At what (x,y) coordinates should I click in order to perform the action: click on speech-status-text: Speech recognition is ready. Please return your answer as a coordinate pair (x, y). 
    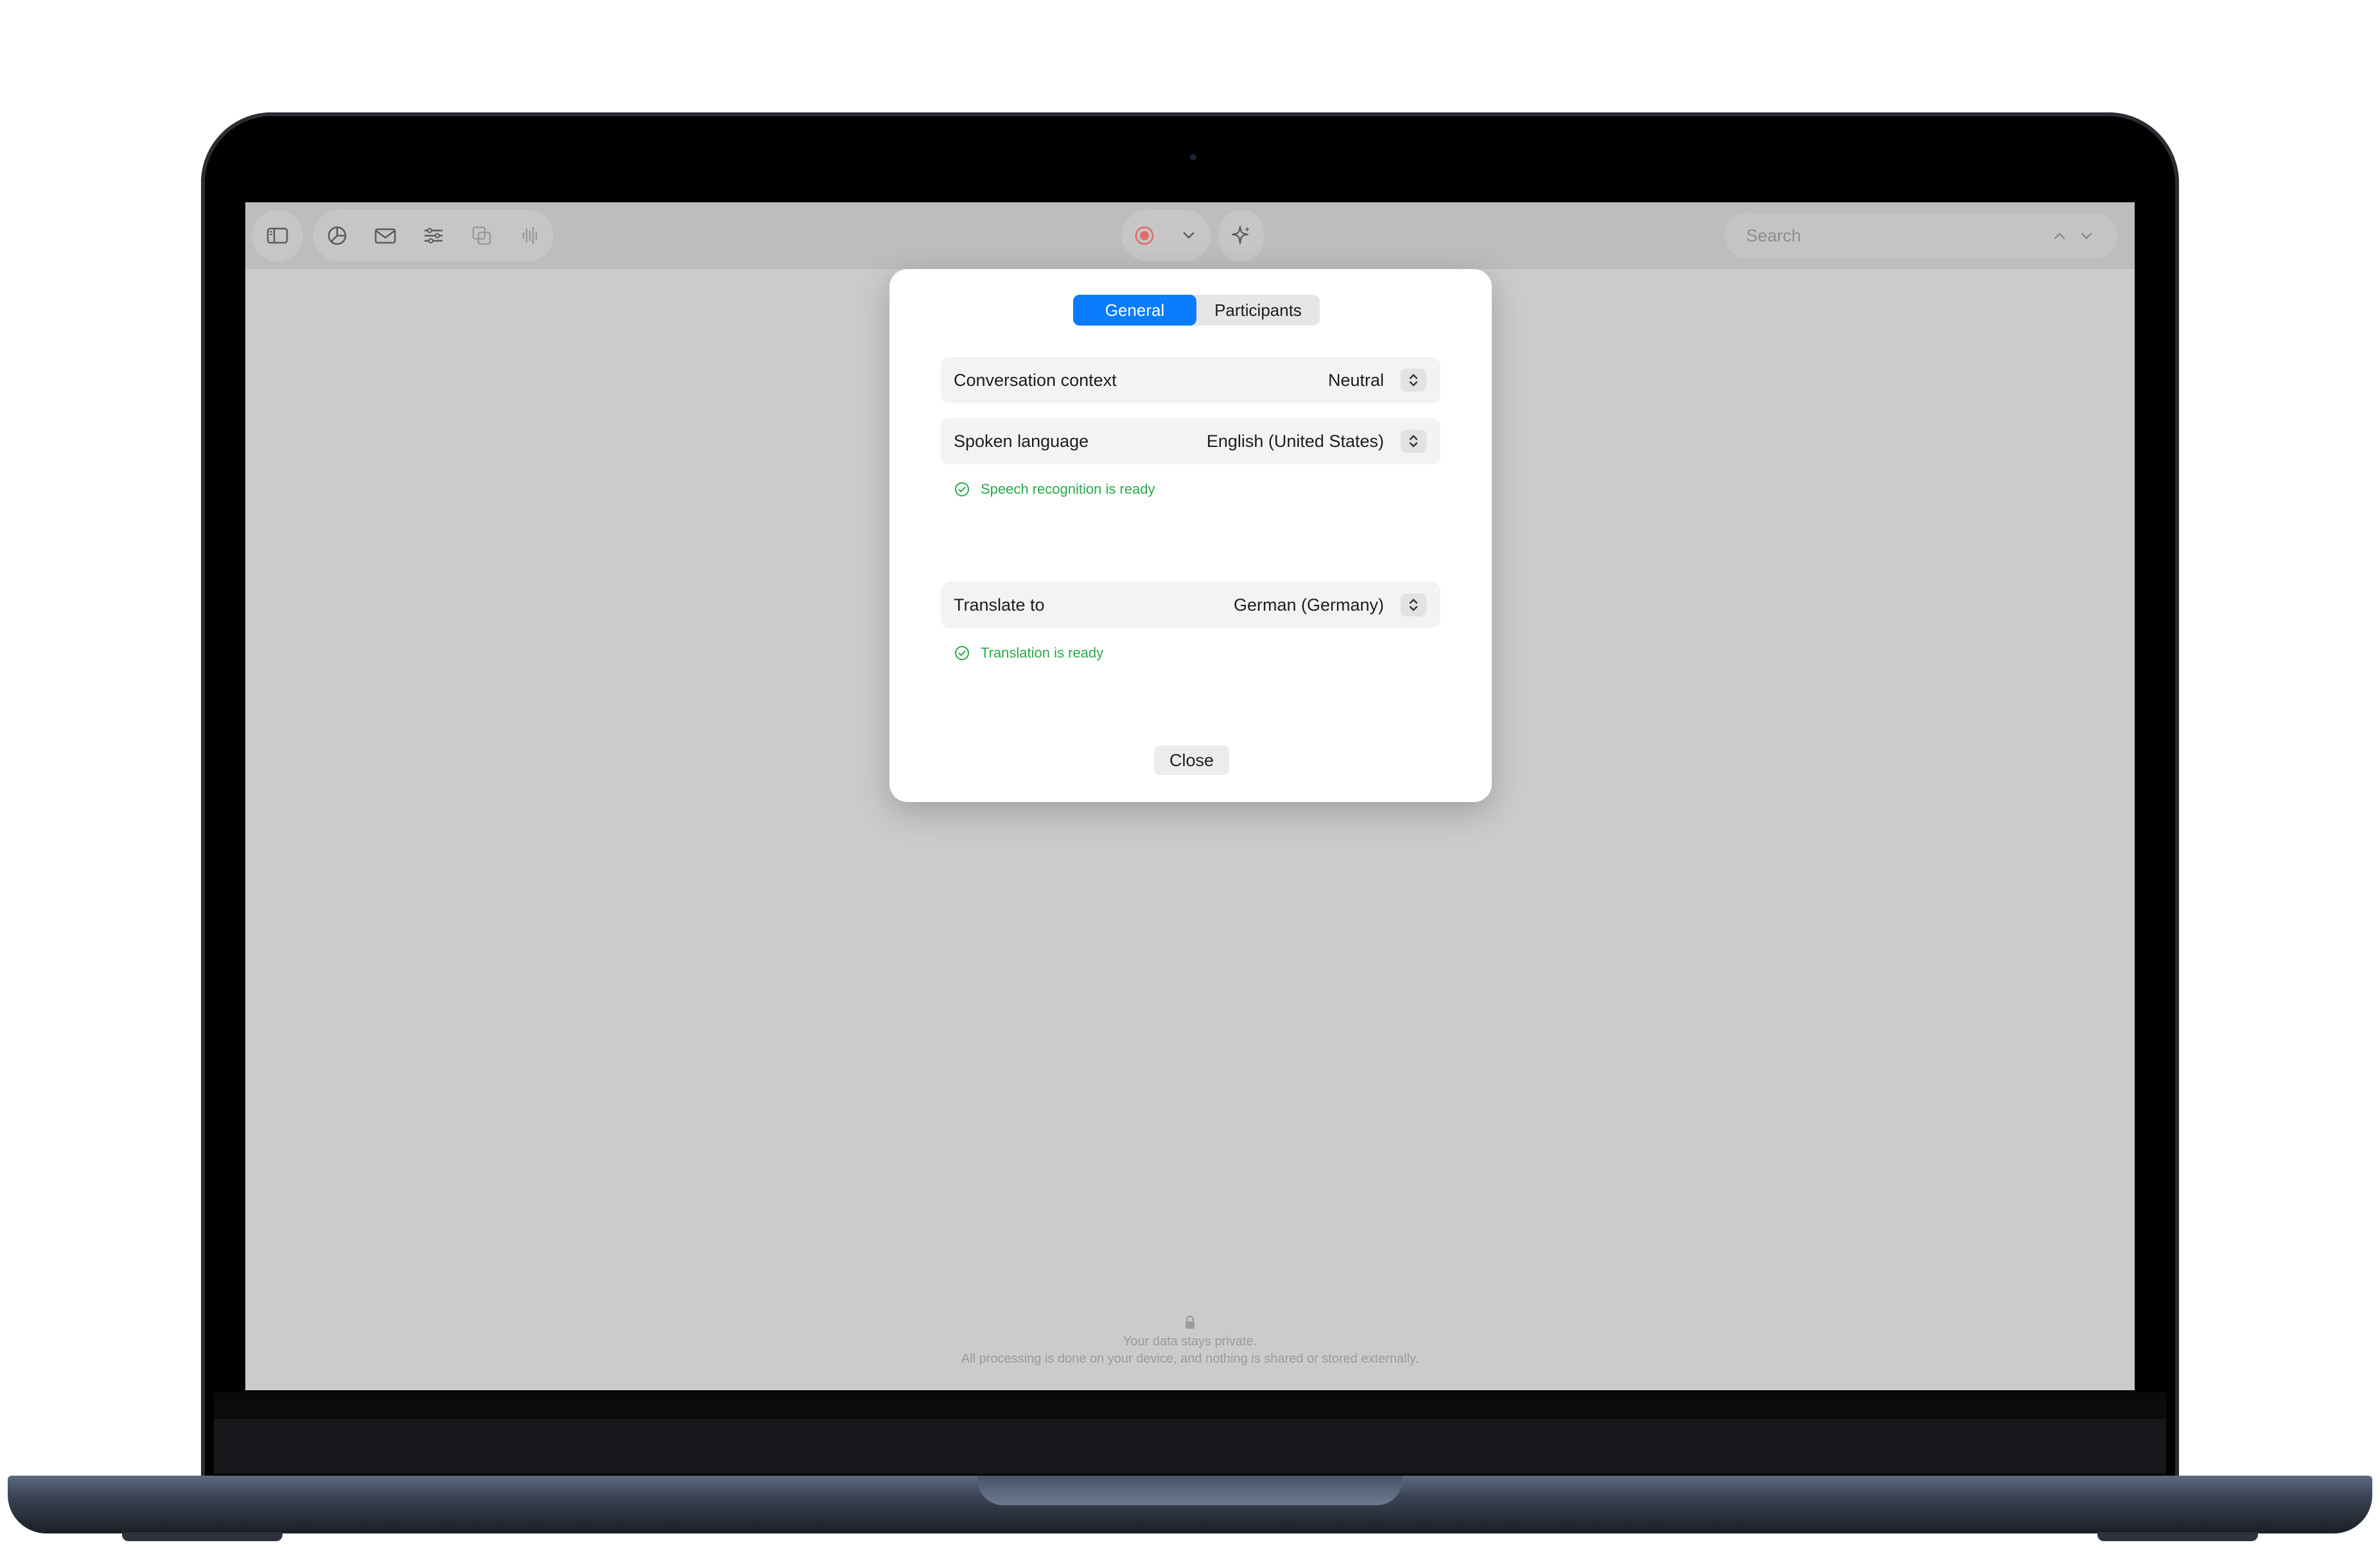
    Looking at the image, I should click on (1068, 489).